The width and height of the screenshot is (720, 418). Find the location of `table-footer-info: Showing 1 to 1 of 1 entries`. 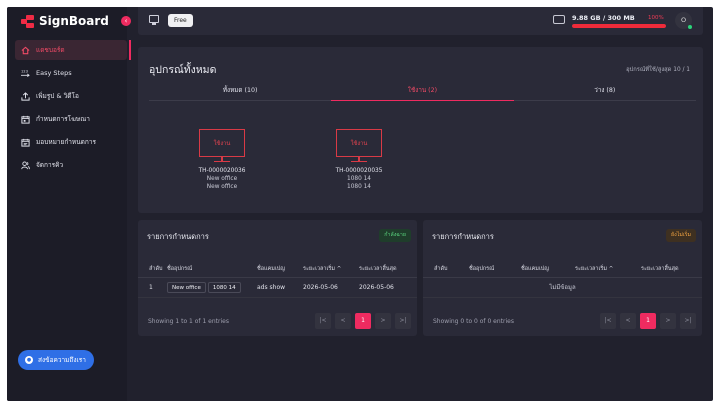

table-footer-info: Showing 1 to 1 of 1 entries is located at coordinates (188, 321).